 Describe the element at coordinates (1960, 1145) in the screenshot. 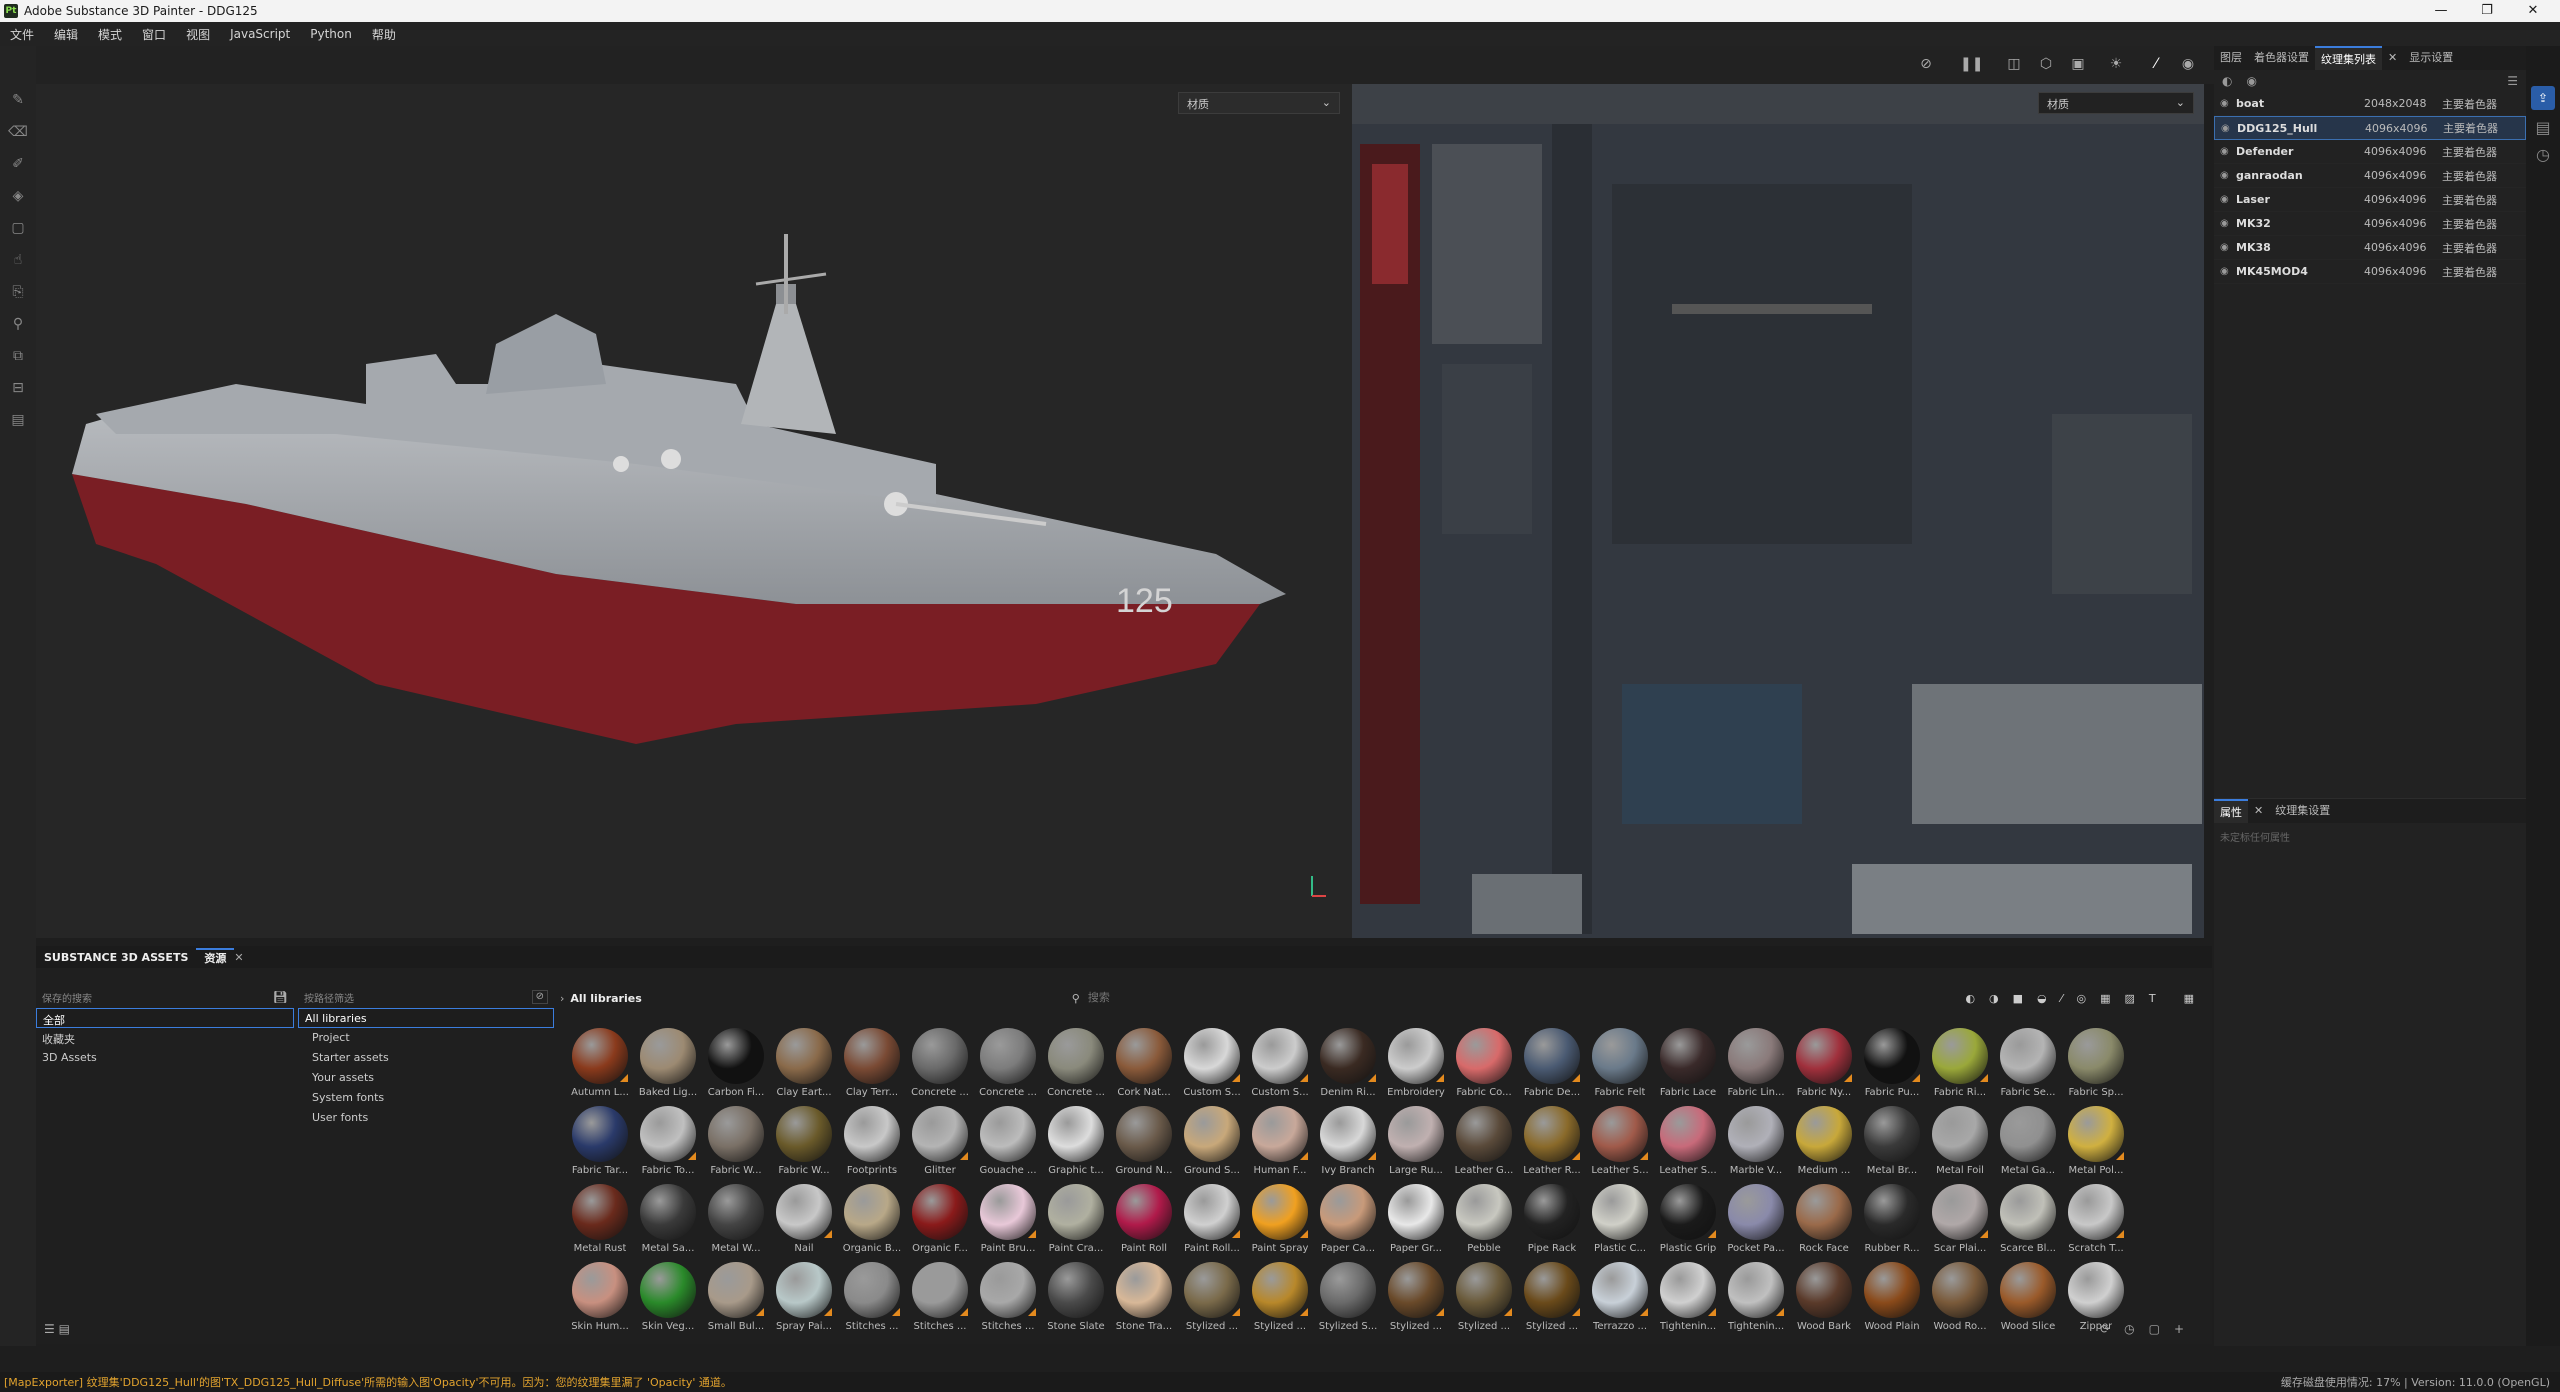

I see `material-tile: Metal Foil` at that location.